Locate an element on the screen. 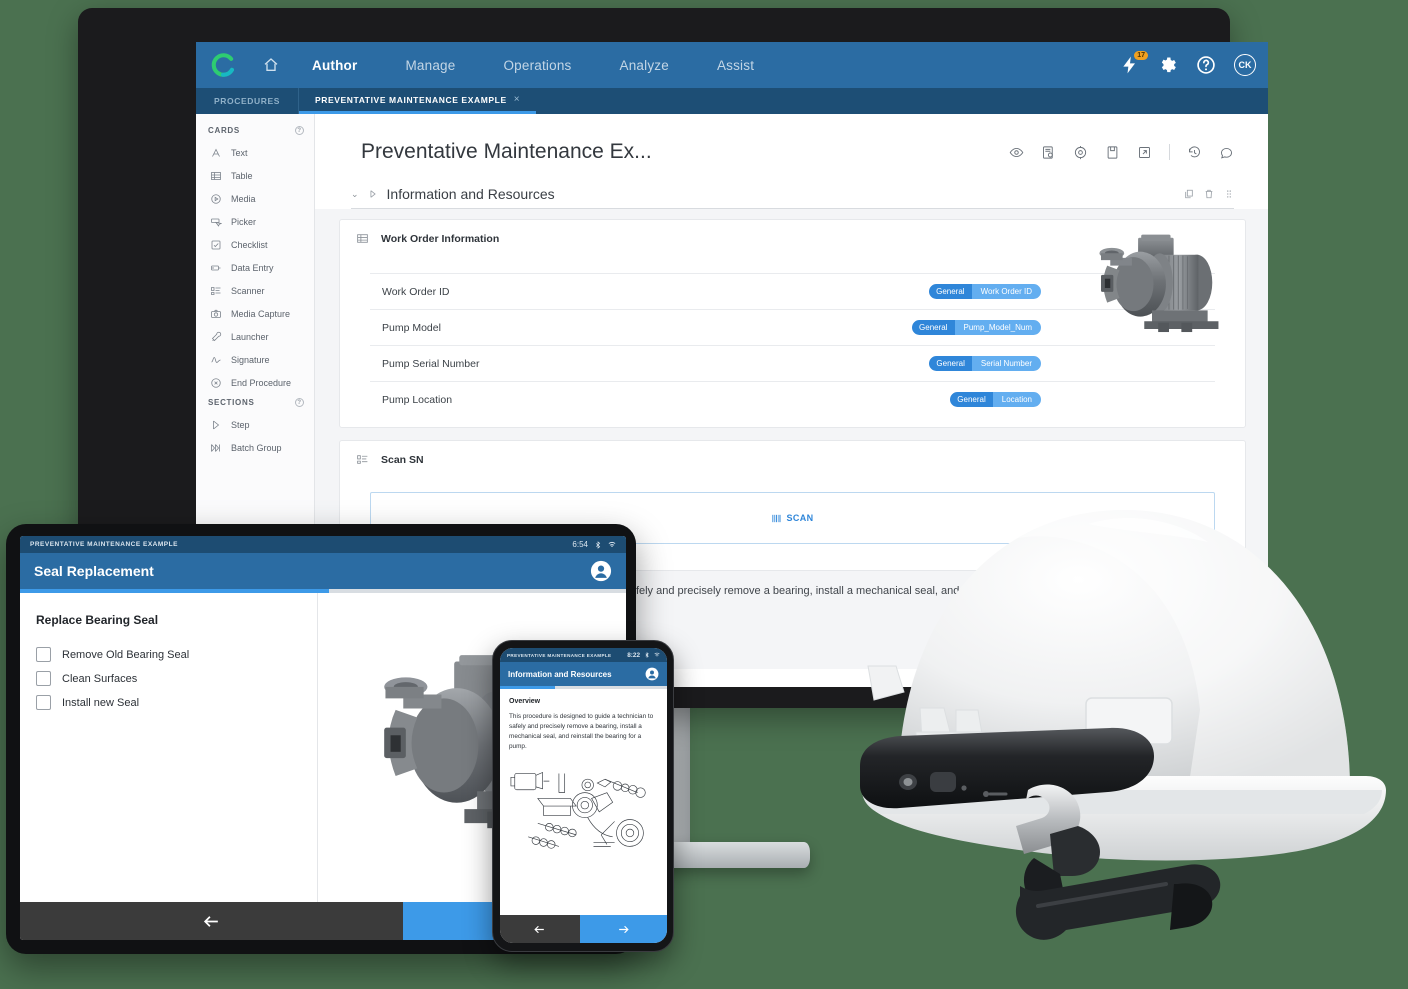 This screenshot has width=1408, height=989. tag-key: General is located at coordinates (950, 363).